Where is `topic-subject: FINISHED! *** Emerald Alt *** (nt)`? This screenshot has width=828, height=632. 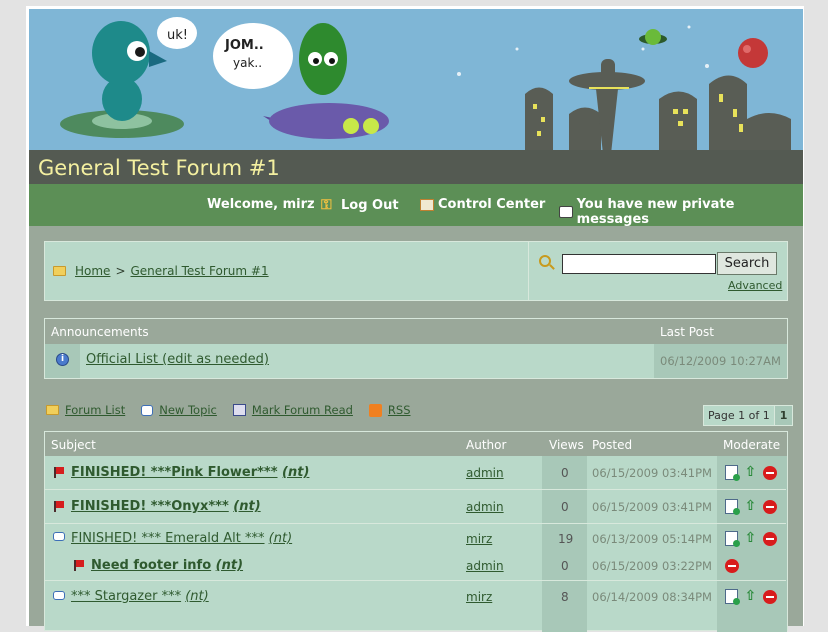
topic-subject: FINISHED! *** Emerald Alt *** (nt) is located at coordinates (181, 538).